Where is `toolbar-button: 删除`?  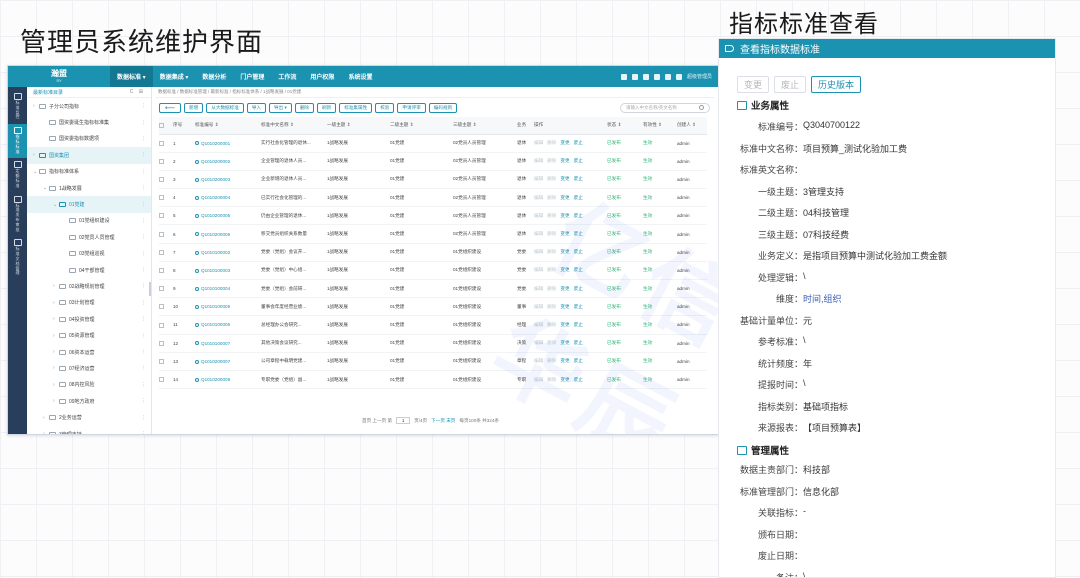 toolbar-button: 删除 is located at coordinates (304, 107).